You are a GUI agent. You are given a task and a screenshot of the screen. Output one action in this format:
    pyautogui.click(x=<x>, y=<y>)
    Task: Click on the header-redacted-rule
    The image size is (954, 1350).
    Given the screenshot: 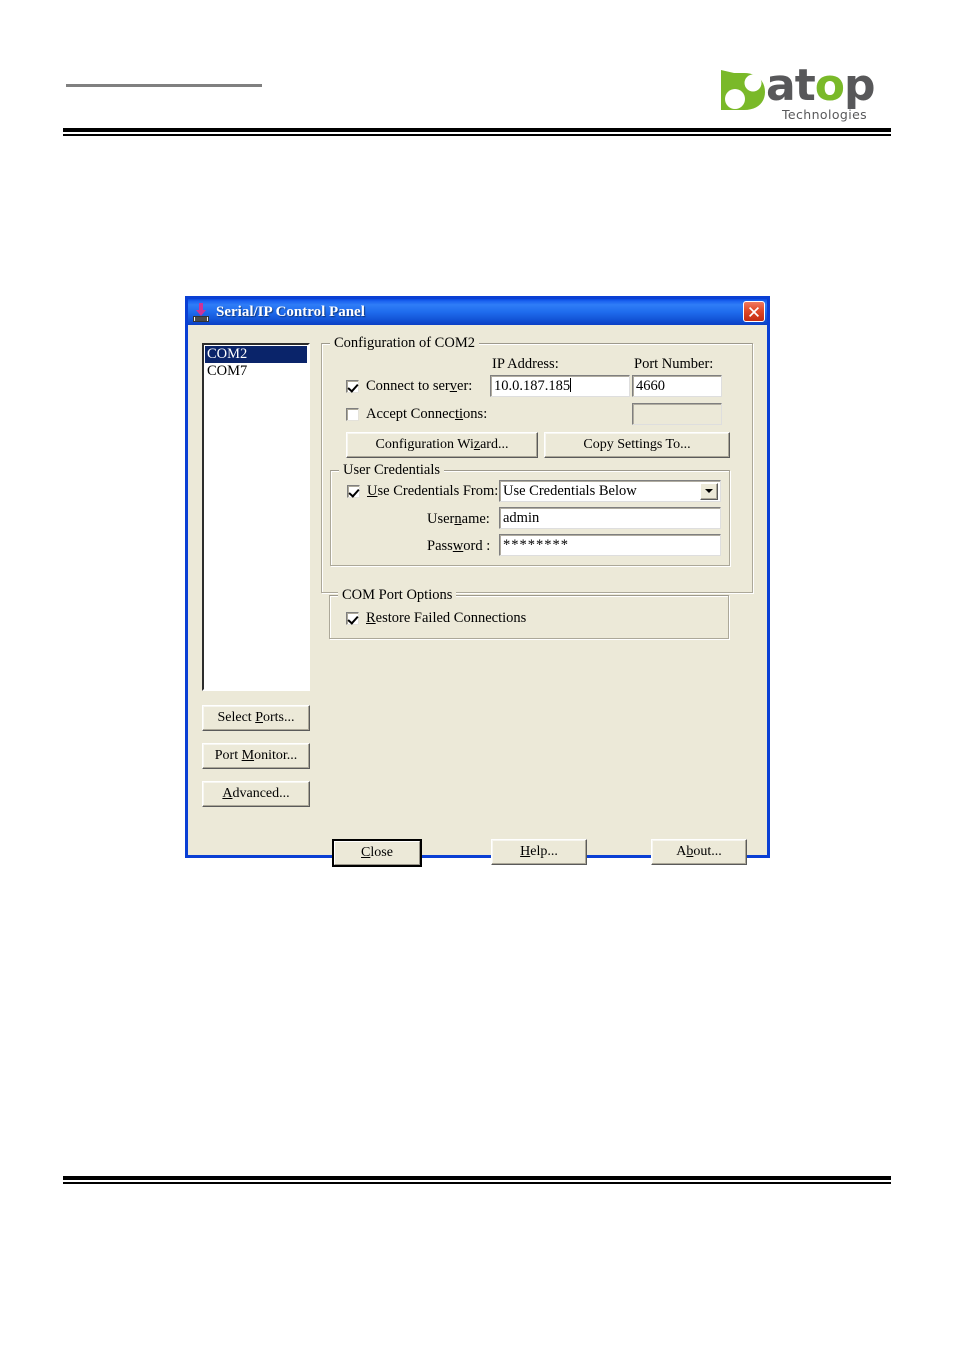 What is the action you would take?
    pyautogui.click(x=164, y=85)
    